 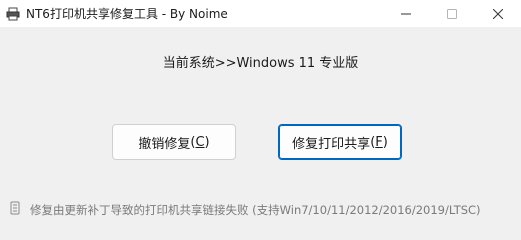 I want to click on current-system-label: 当前系统>>Windows 11 专业版, so click(x=260, y=63).